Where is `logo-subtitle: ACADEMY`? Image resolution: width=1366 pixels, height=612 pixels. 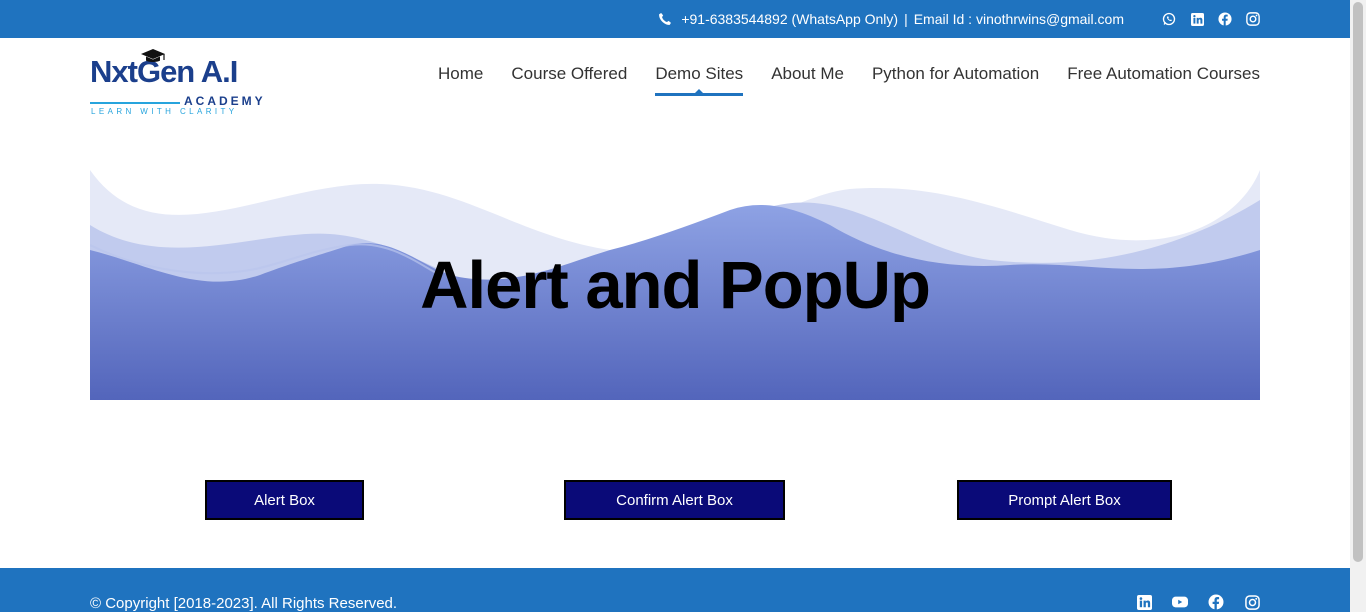
logo-subtitle: ACADEMY is located at coordinates (225, 101).